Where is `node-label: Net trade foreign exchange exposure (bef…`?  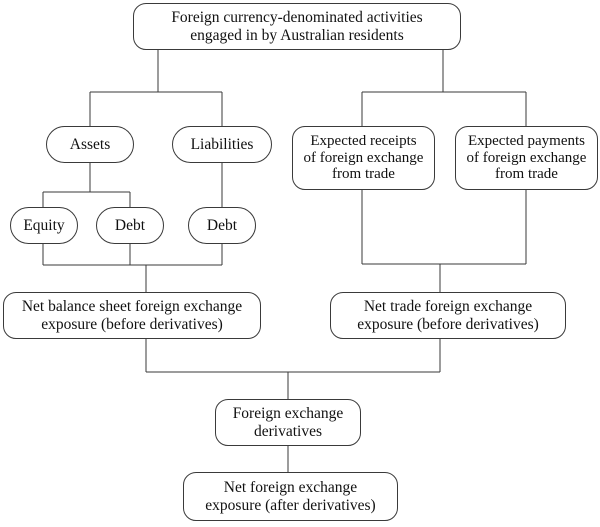 node-label: Net trade foreign exchange exposure (bef… is located at coordinates (448, 315).